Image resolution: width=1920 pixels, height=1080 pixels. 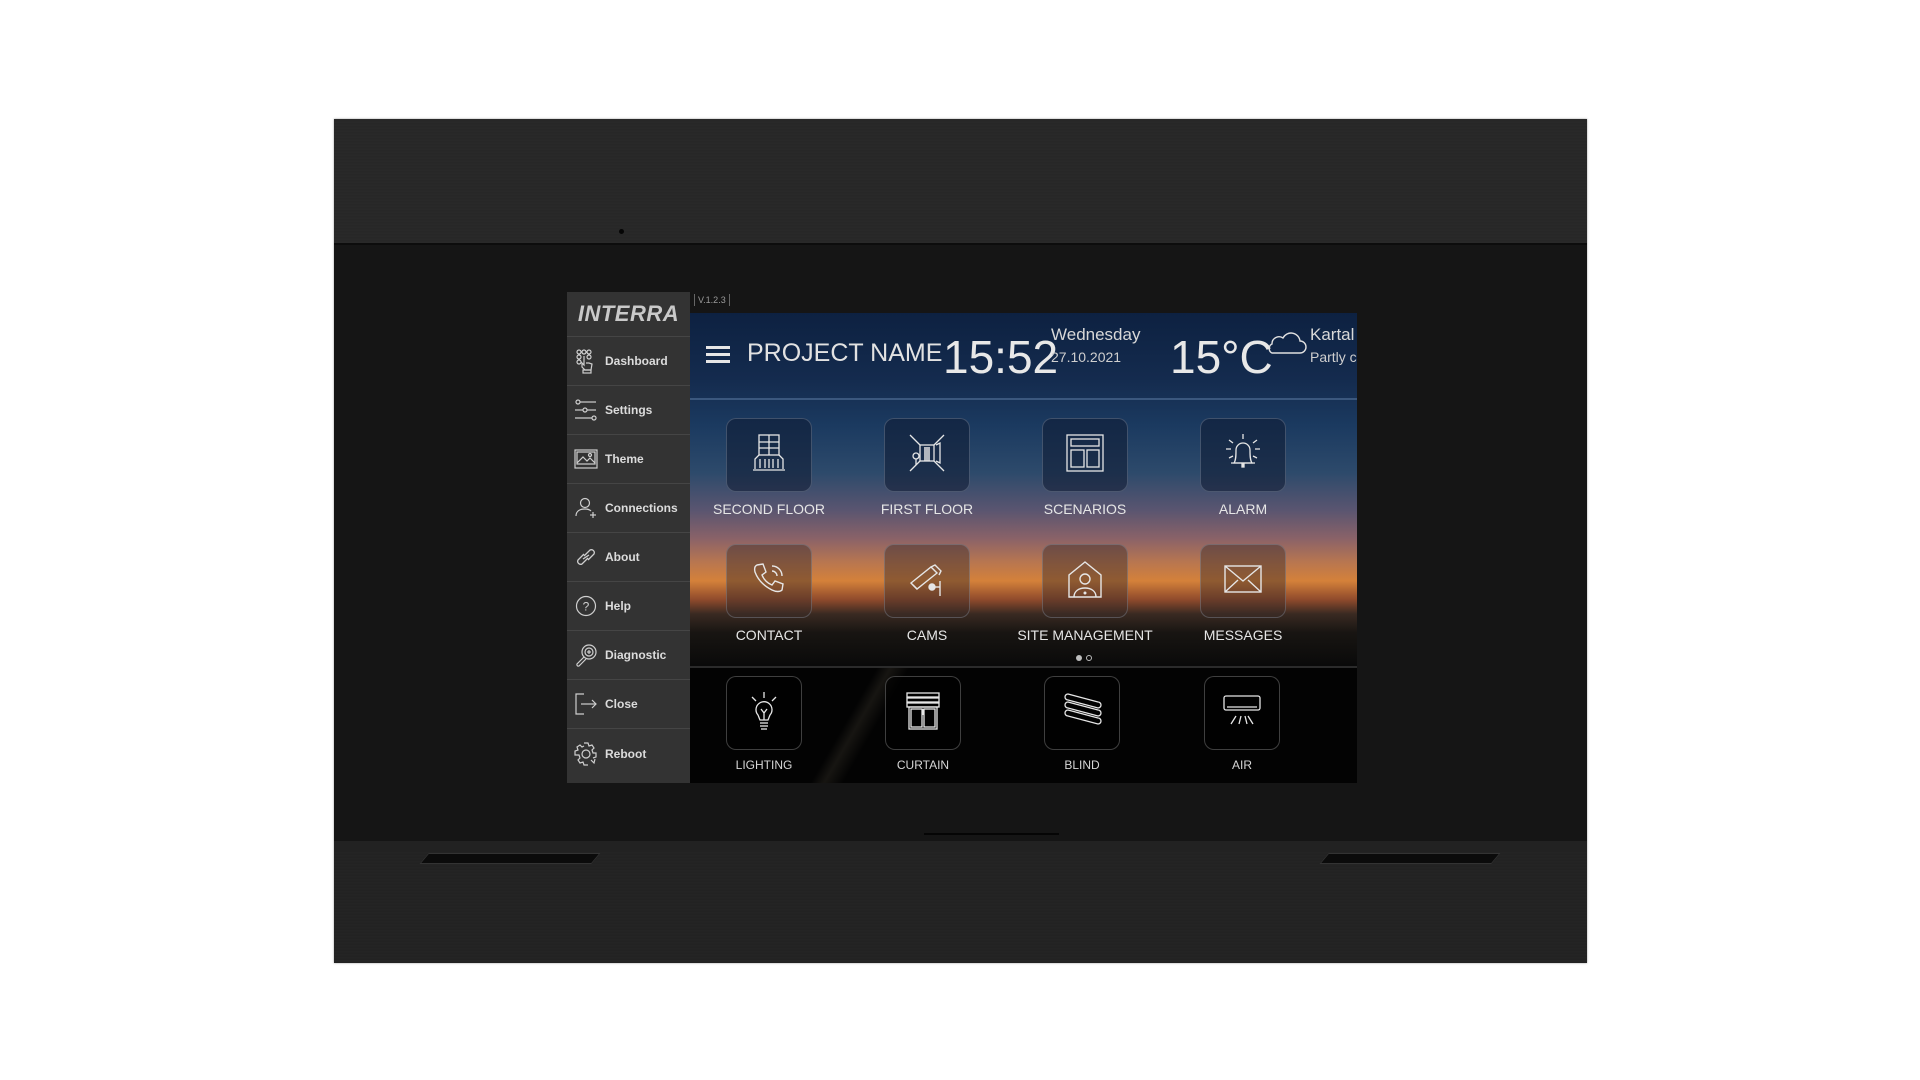 I want to click on tile-site-management, so click(x=1085, y=581).